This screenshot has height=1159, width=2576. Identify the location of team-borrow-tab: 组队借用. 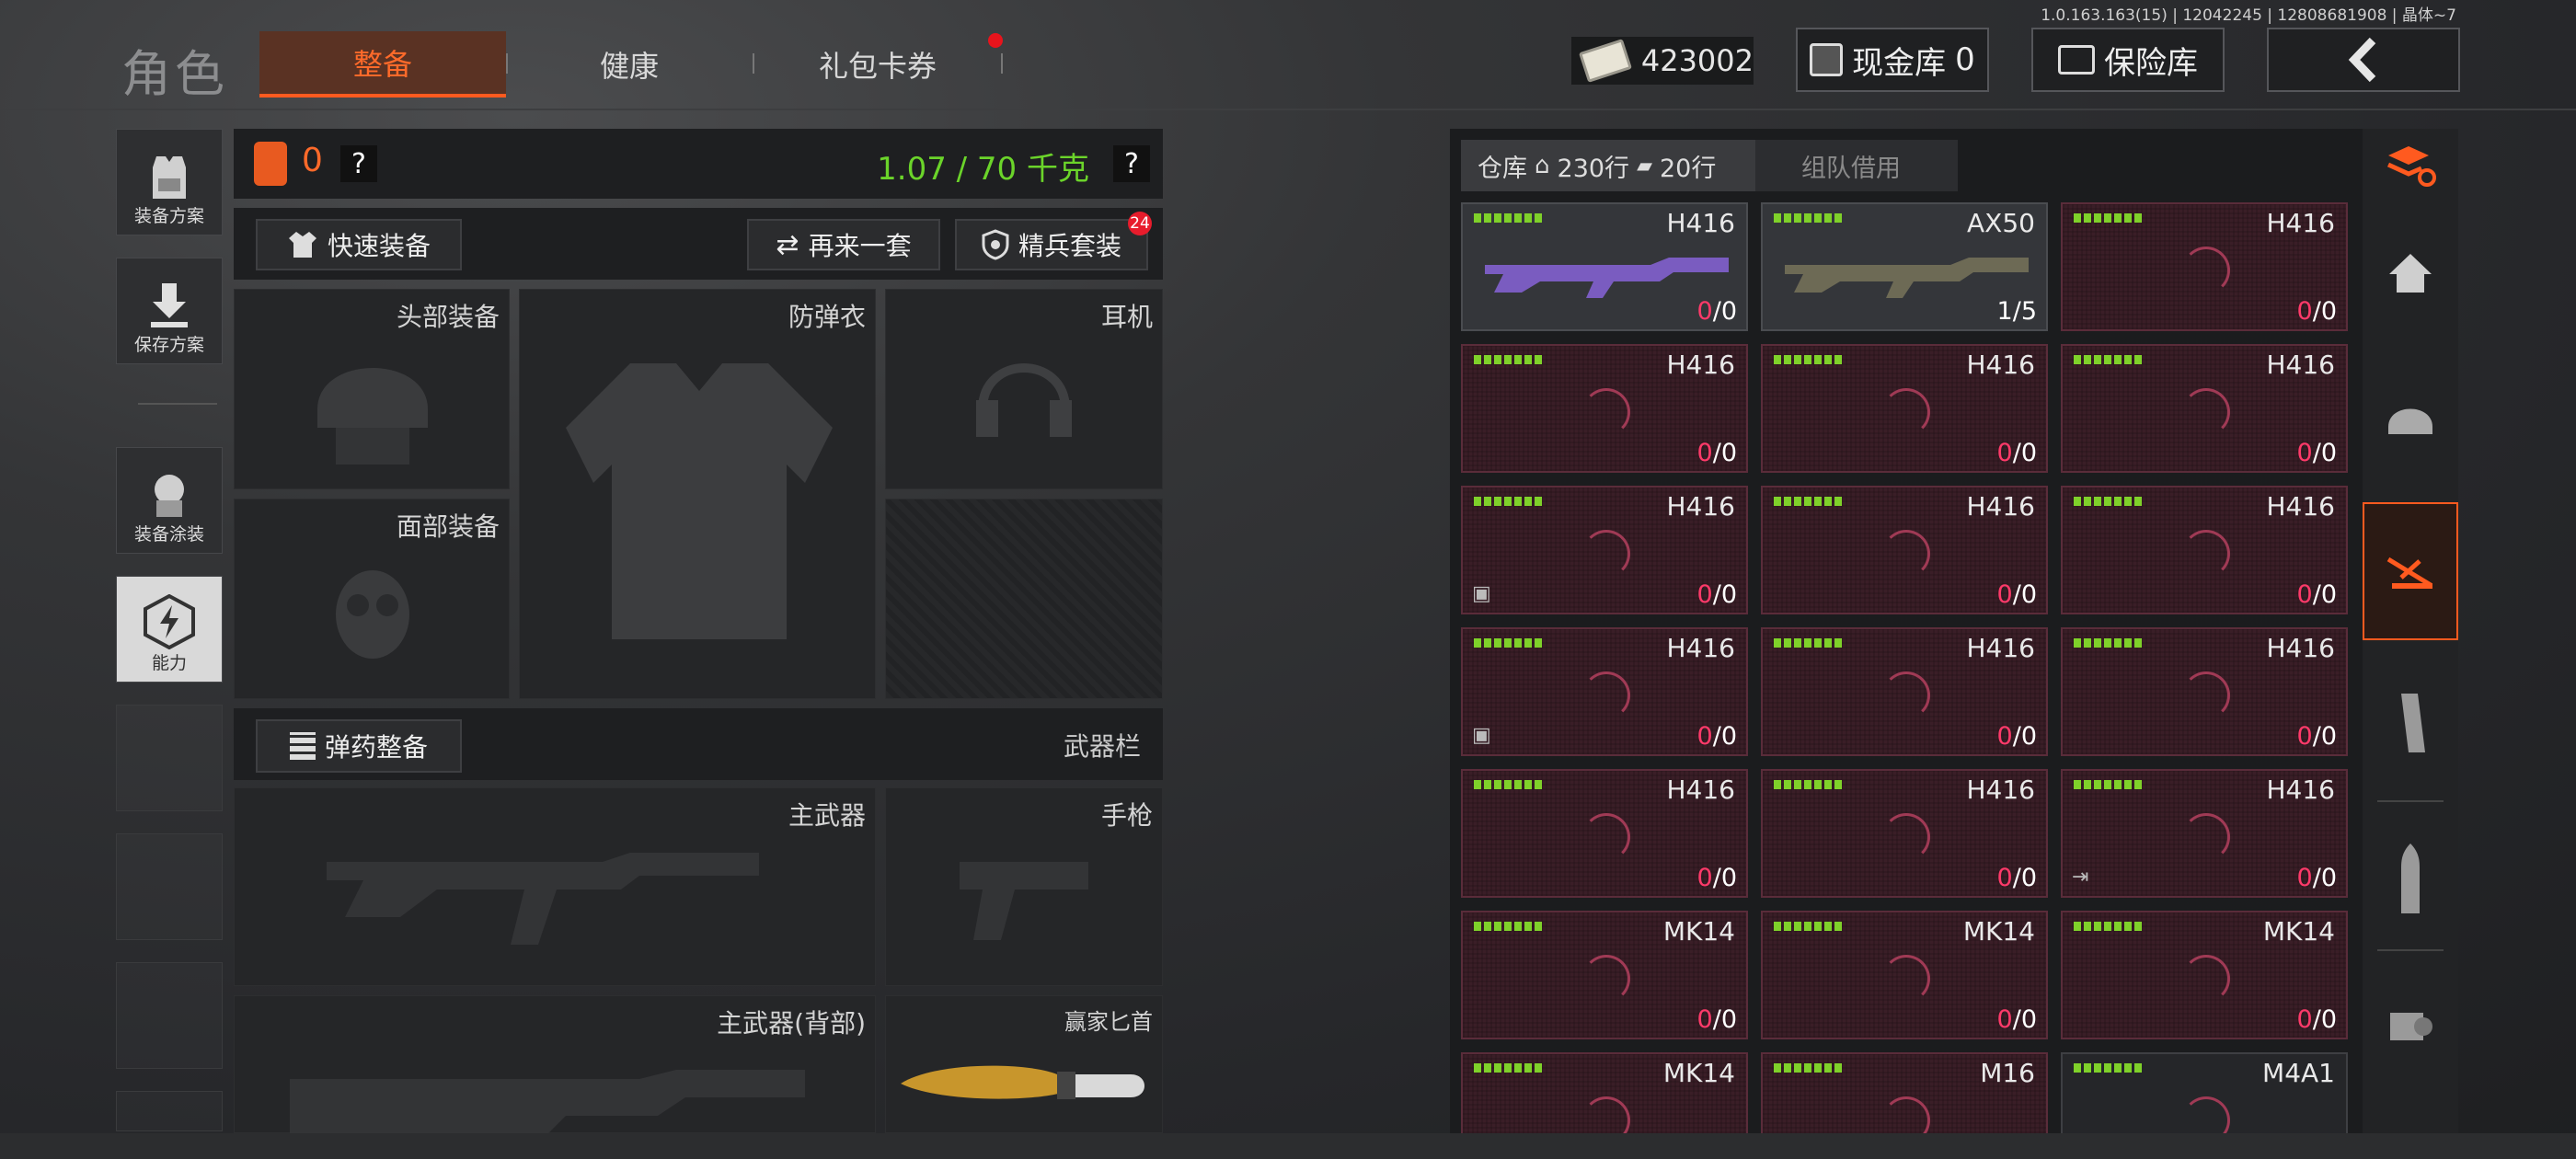
(1851, 166).